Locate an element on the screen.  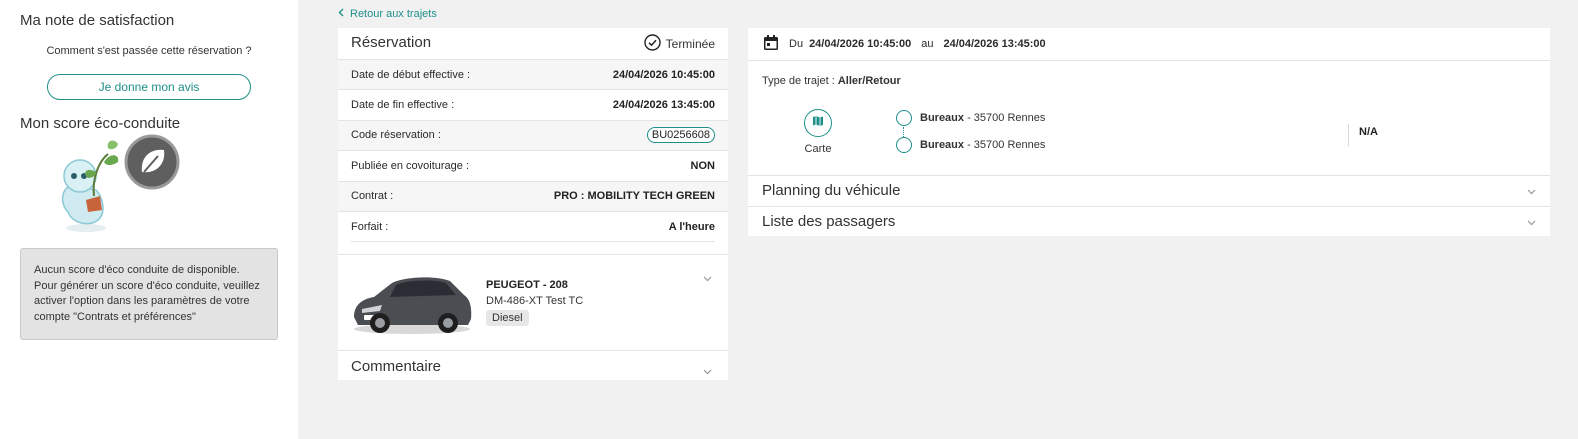
detail-value: 24/04/2026 13:45:00 is located at coordinates (663, 105).